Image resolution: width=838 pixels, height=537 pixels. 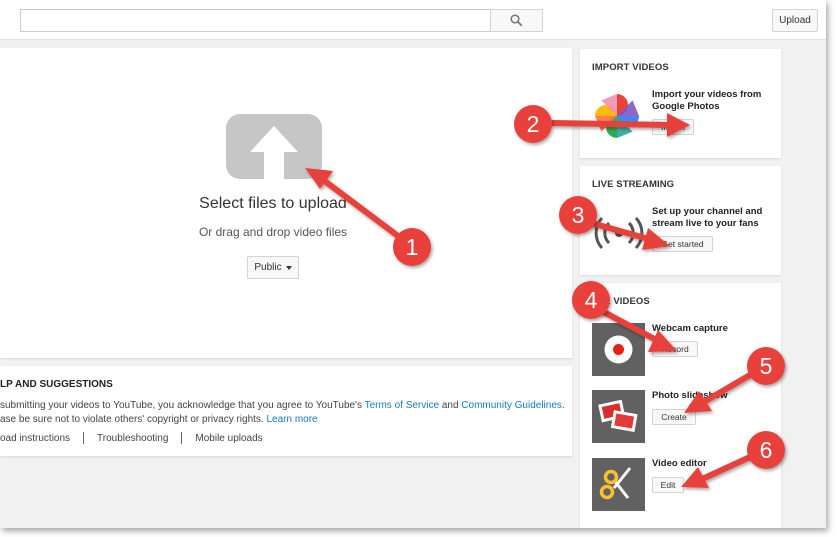 What do you see at coordinates (690, 395) in the screenshot?
I see `slideshow-label: Photo slideshow` at bounding box center [690, 395].